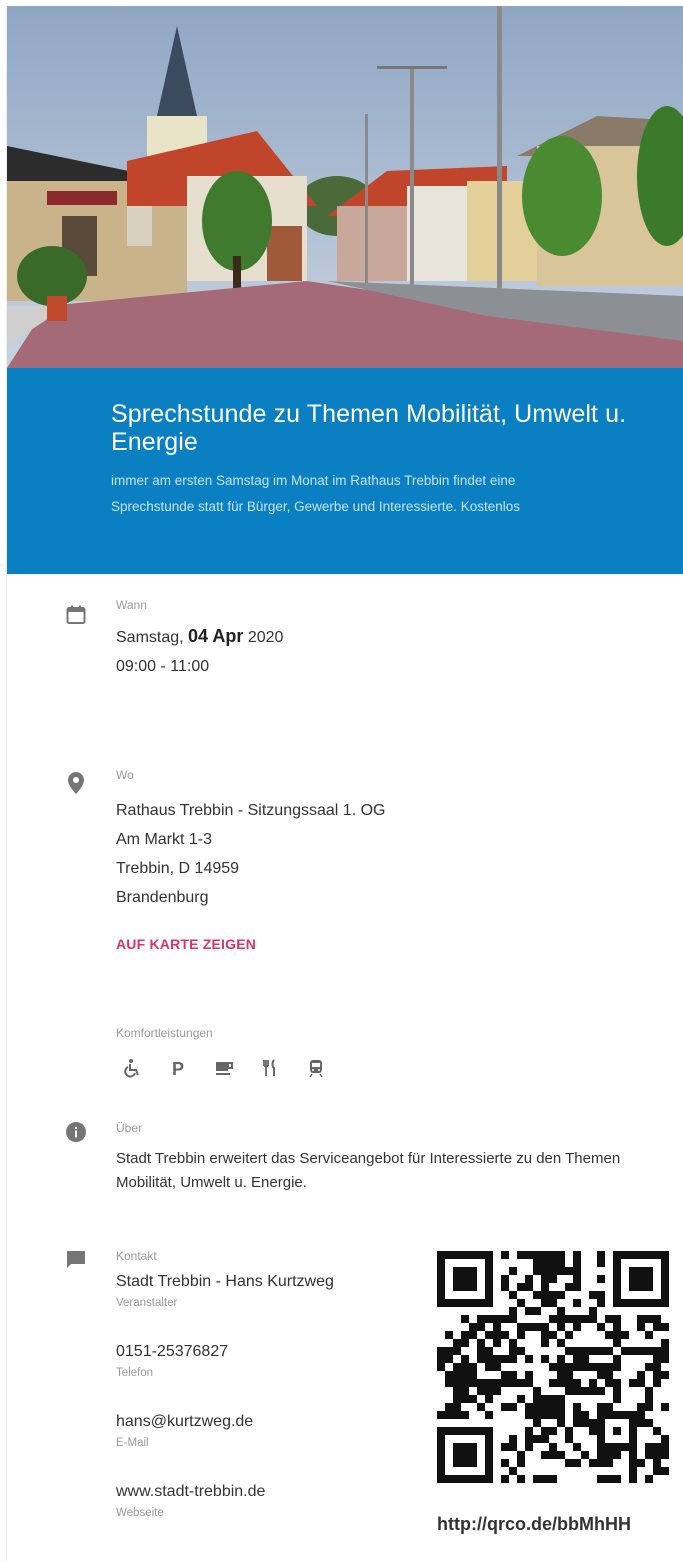  I want to click on when-section: Wann Samstag, 04 Apr 2020 09:00 - 11:00, so click(345, 639).